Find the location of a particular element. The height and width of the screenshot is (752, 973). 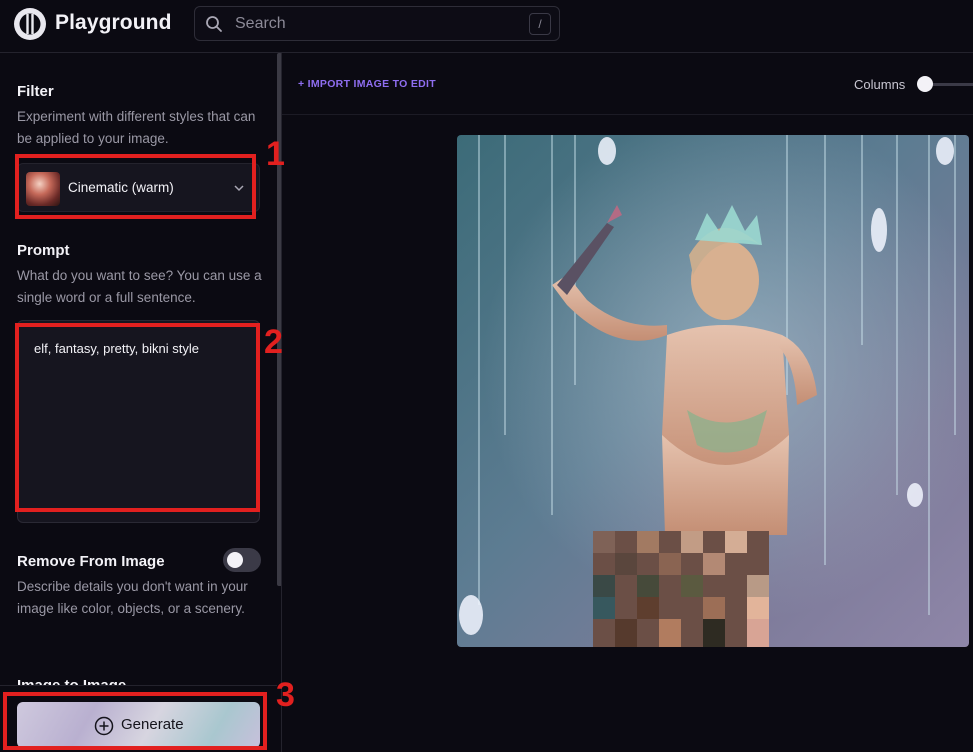

annotation-box-prompt is located at coordinates (137, 417).